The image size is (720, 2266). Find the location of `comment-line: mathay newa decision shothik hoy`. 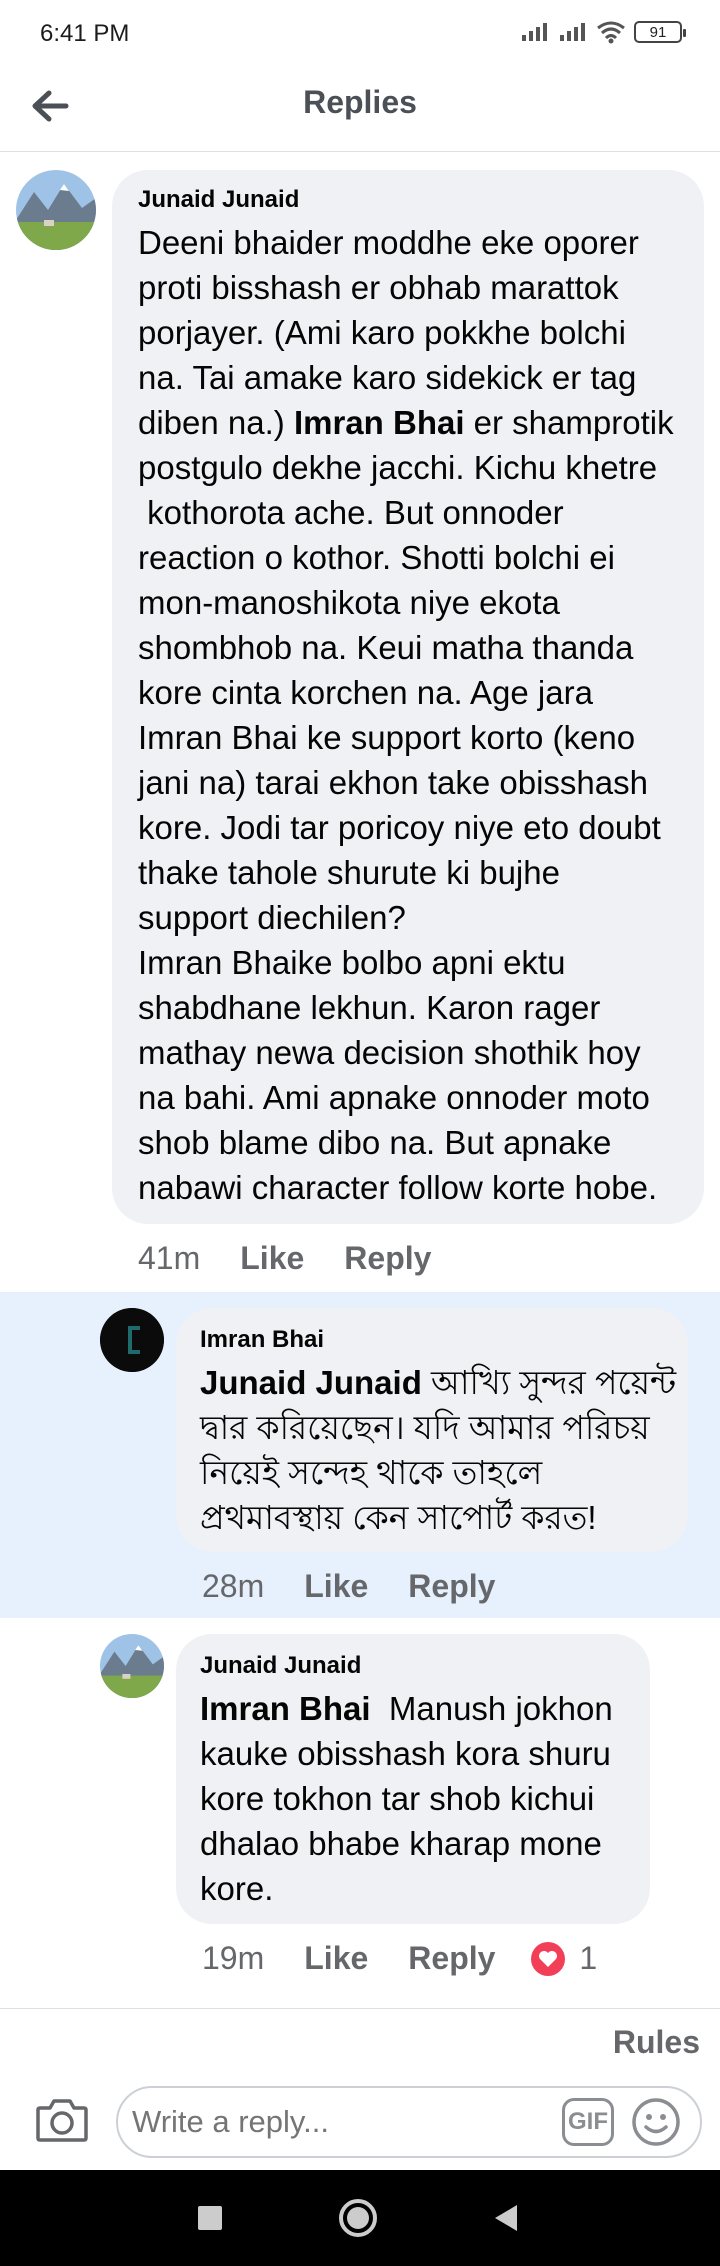

comment-line: mathay newa decision shothik hoy is located at coordinates (389, 1052).